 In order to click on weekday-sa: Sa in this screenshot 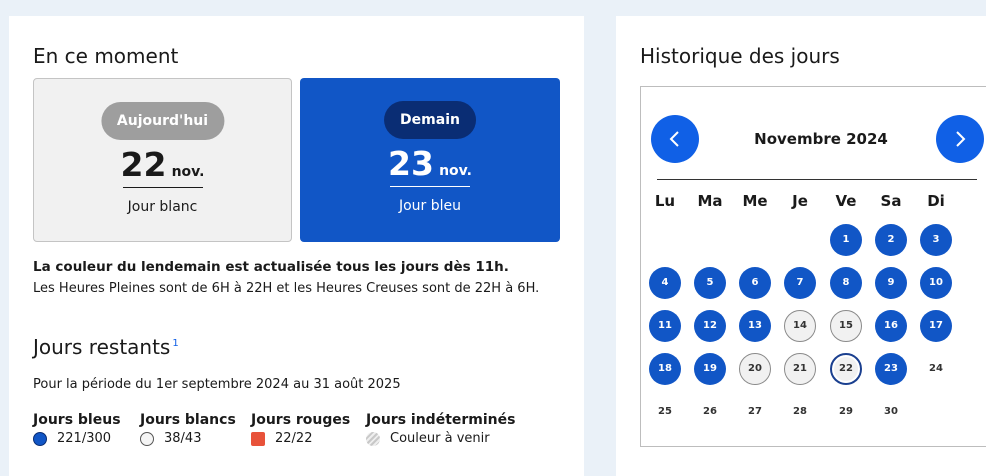, I will do `click(891, 201)`.